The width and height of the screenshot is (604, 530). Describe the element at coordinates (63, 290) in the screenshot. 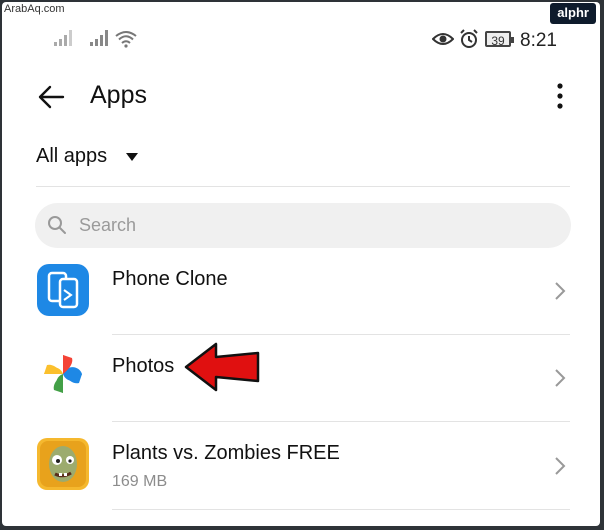

I see `phone-clone-icon` at that location.